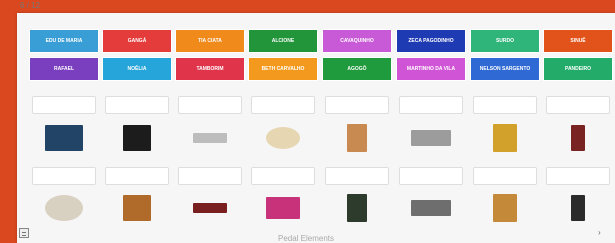 Image resolution: width=615 pixels, height=243 pixels. What do you see at coordinates (137, 208) in the screenshot?
I see `cavaquinho-instrument-image` at bounding box center [137, 208].